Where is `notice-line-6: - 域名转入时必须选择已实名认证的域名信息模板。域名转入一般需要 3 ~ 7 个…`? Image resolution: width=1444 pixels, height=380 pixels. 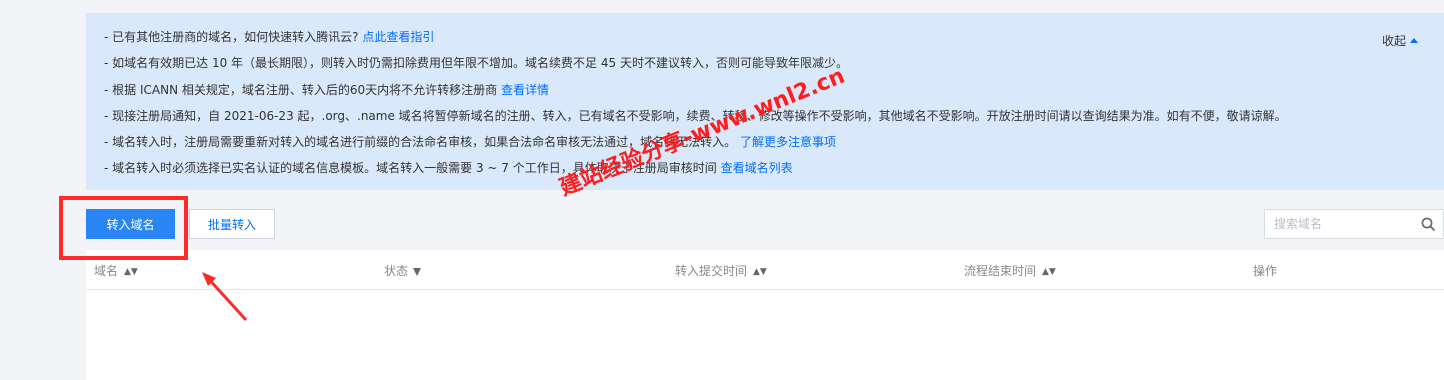 notice-line-6: - 域名转入时必须选择已实名认证的域名信息模板。域名转入一般需要 3 ~ 7 个… is located at coordinates (448, 167).